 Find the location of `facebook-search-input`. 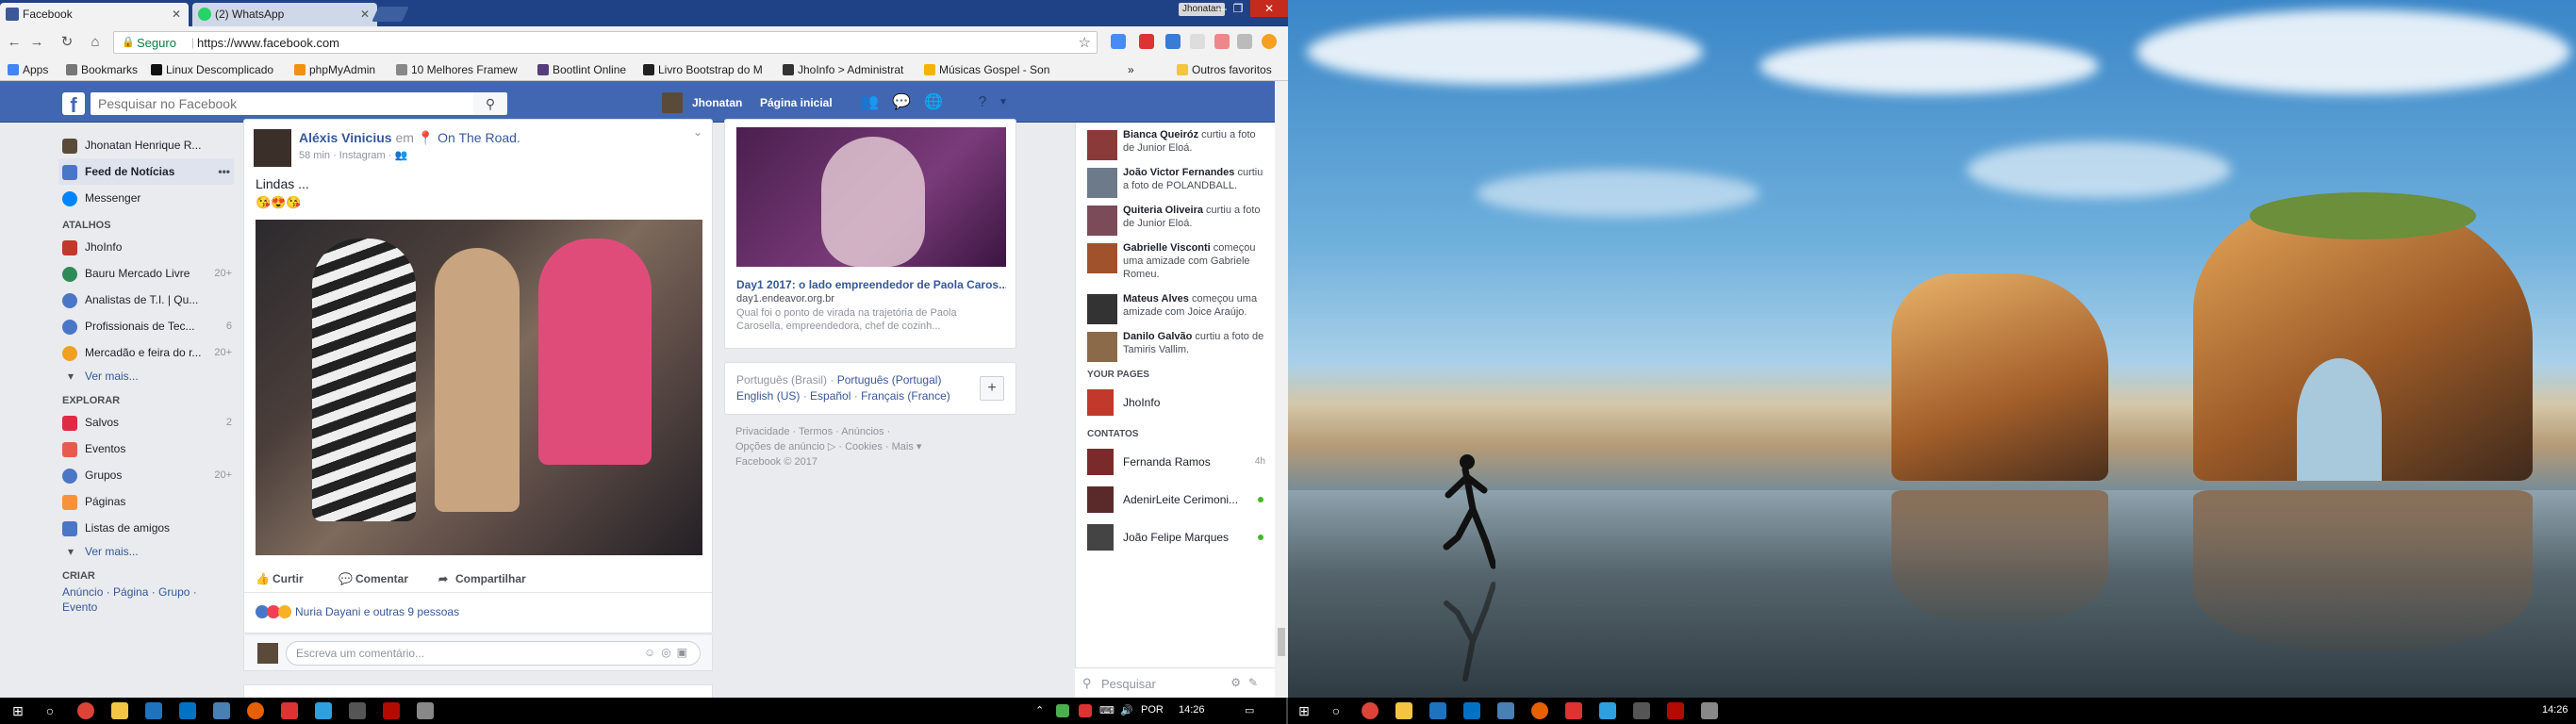

facebook-search-input is located at coordinates (282, 103).